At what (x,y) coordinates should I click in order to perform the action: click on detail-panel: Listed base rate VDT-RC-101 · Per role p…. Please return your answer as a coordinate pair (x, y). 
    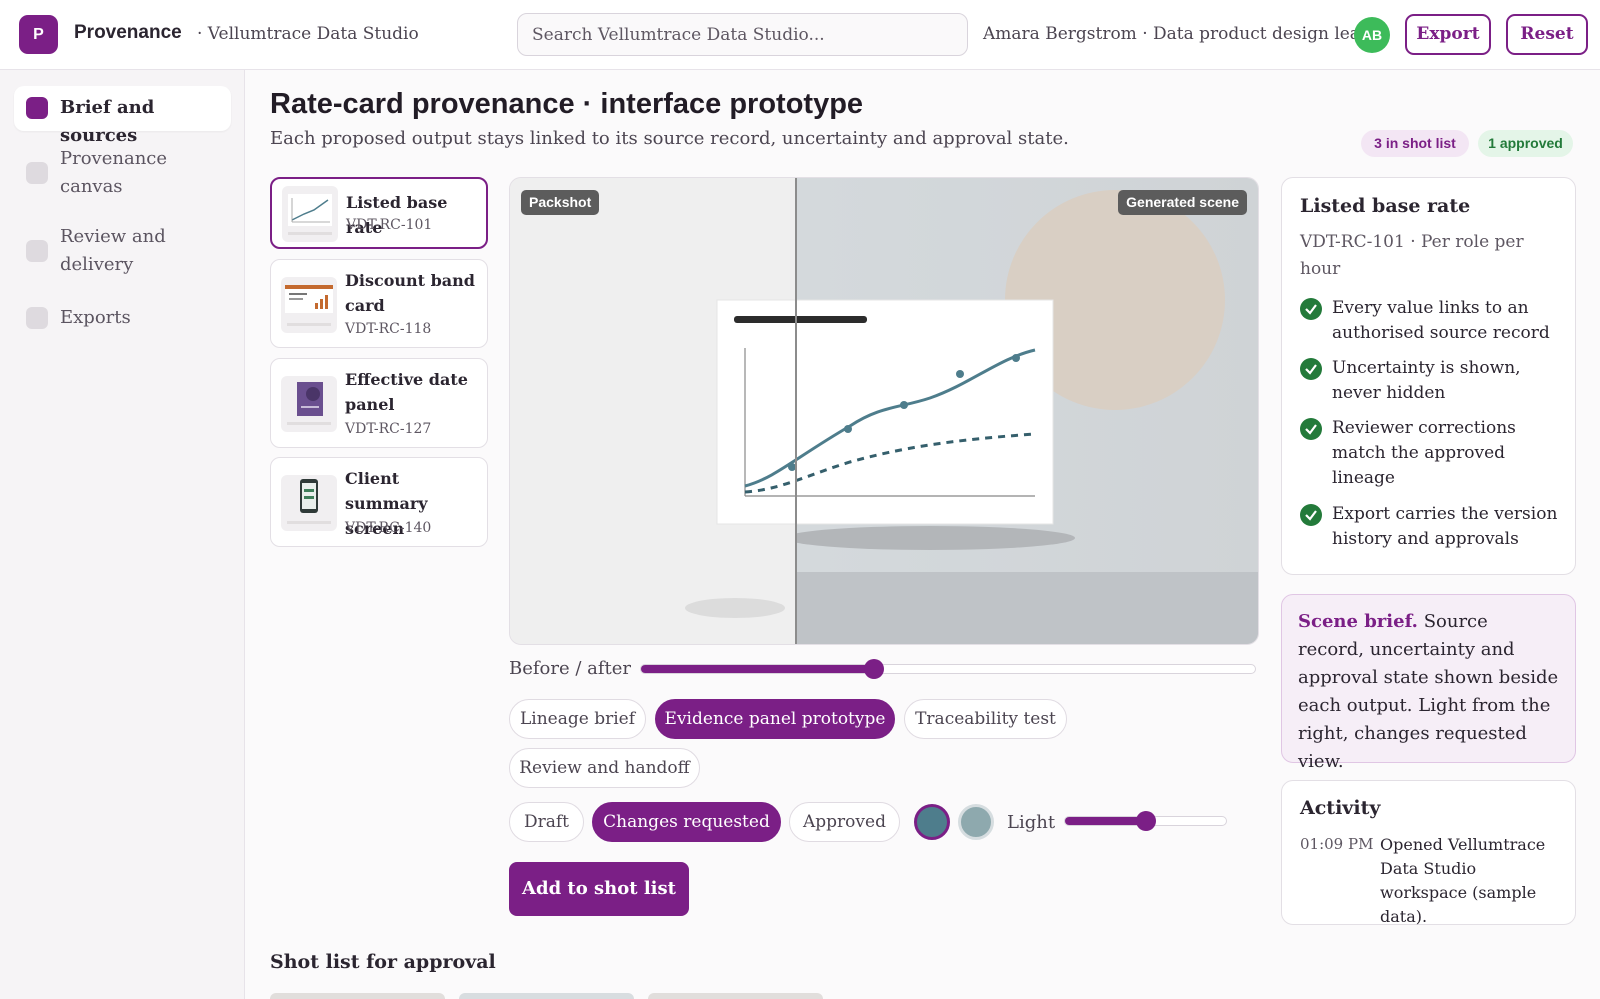
    Looking at the image, I should click on (1428, 376).